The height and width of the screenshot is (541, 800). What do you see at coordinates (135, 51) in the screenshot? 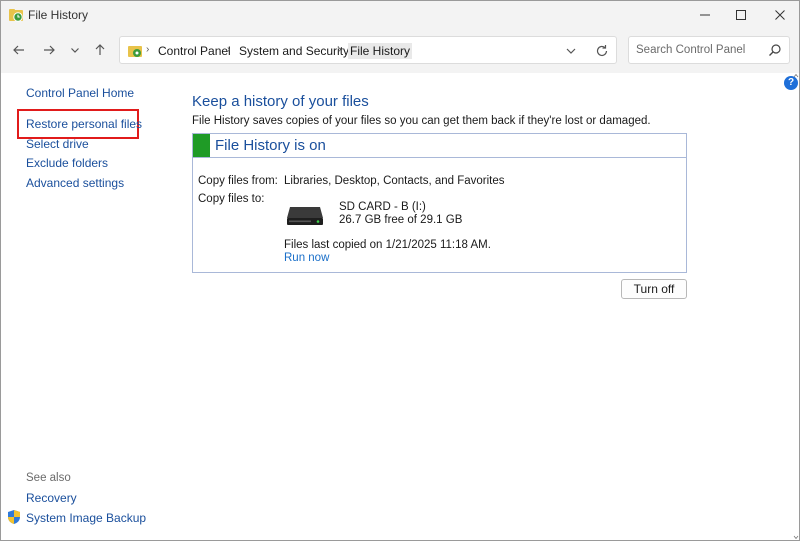
I see `control-panel-icon` at bounding box center [135, 51].